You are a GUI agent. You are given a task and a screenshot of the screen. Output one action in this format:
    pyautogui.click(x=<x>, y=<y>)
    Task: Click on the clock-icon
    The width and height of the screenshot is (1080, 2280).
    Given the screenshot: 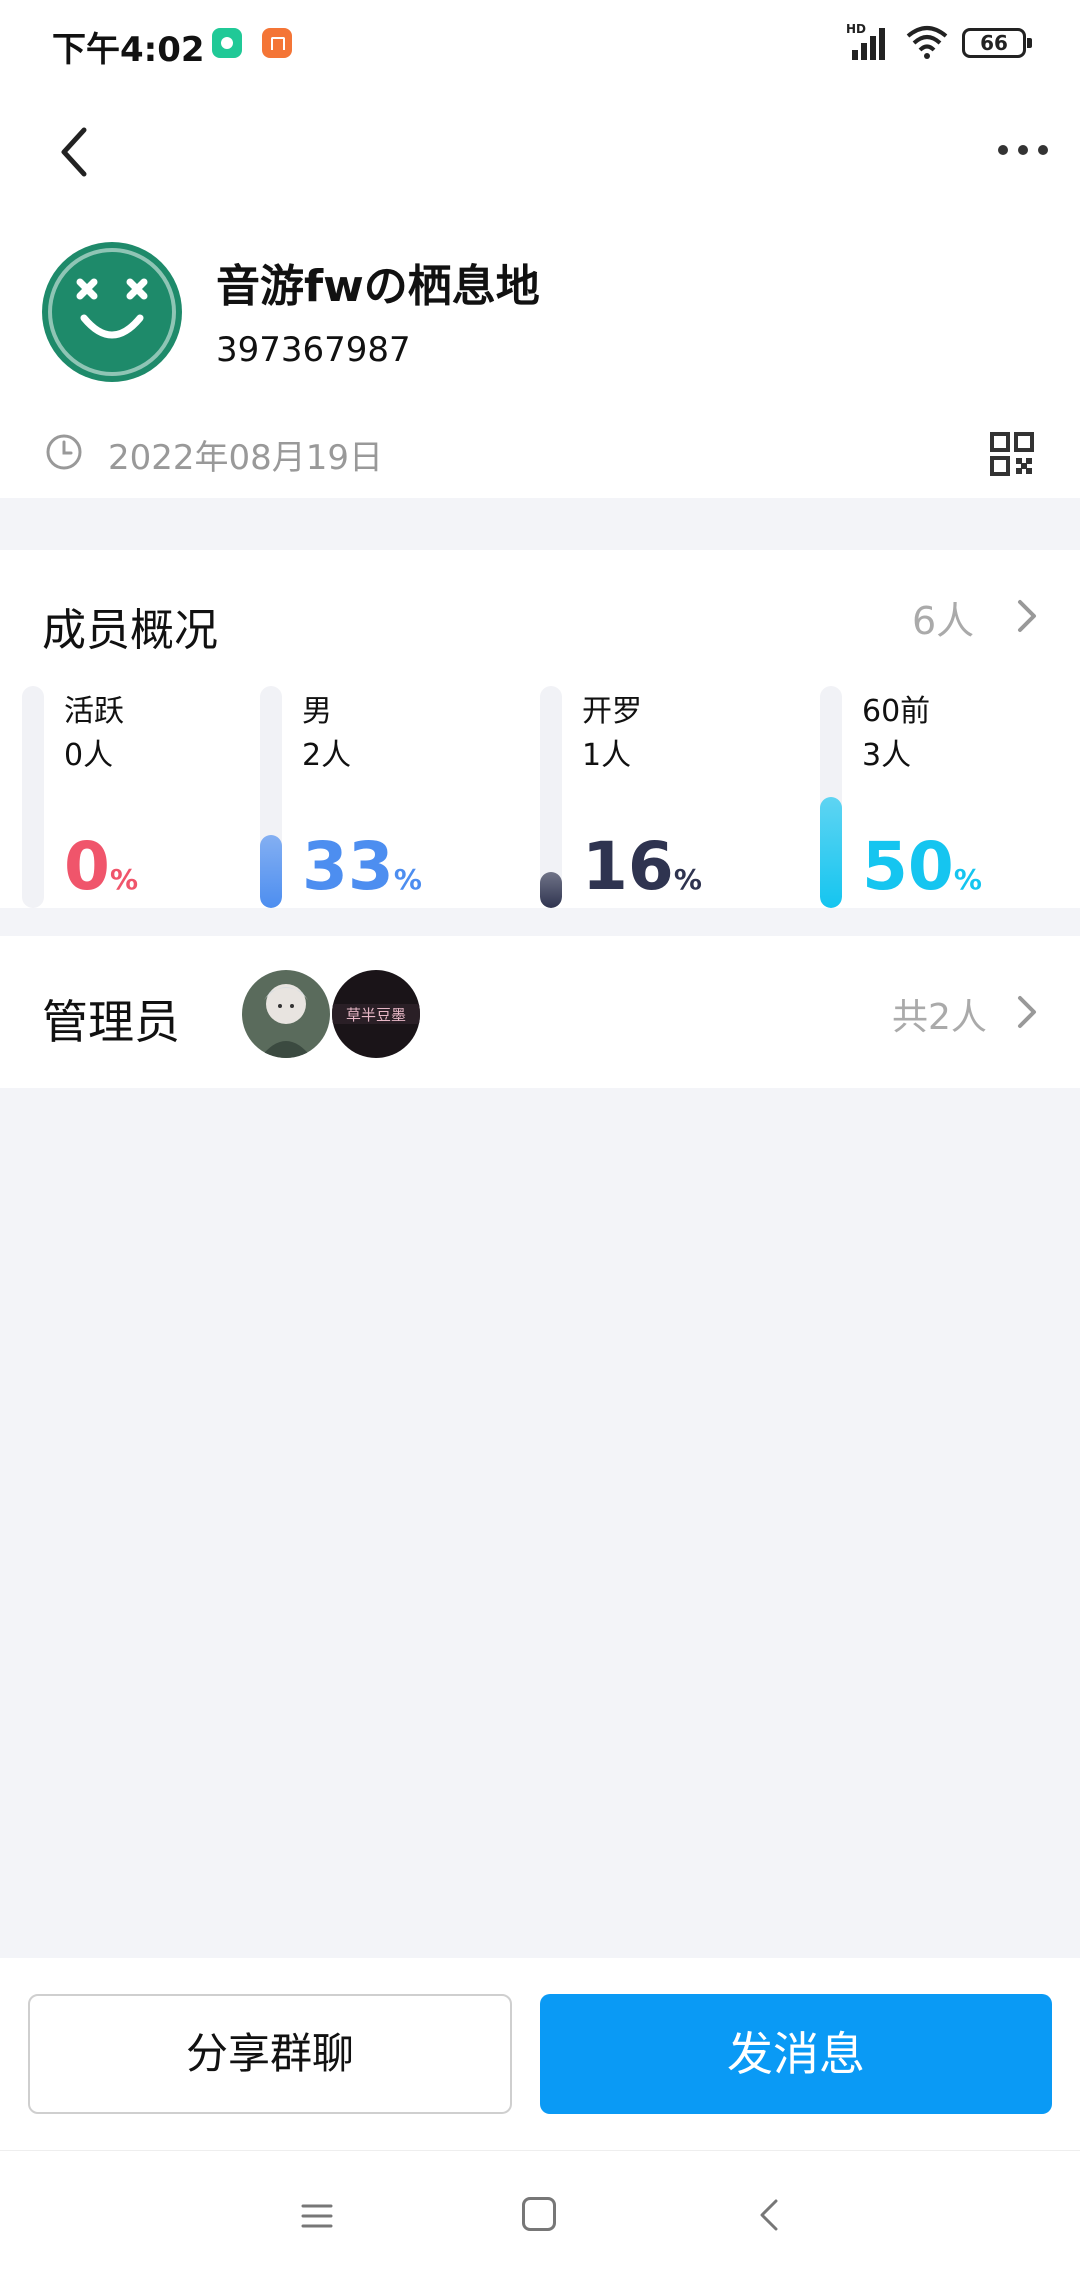 What is the action you would take?
    pyautogui.click(x=64, y=452)
    